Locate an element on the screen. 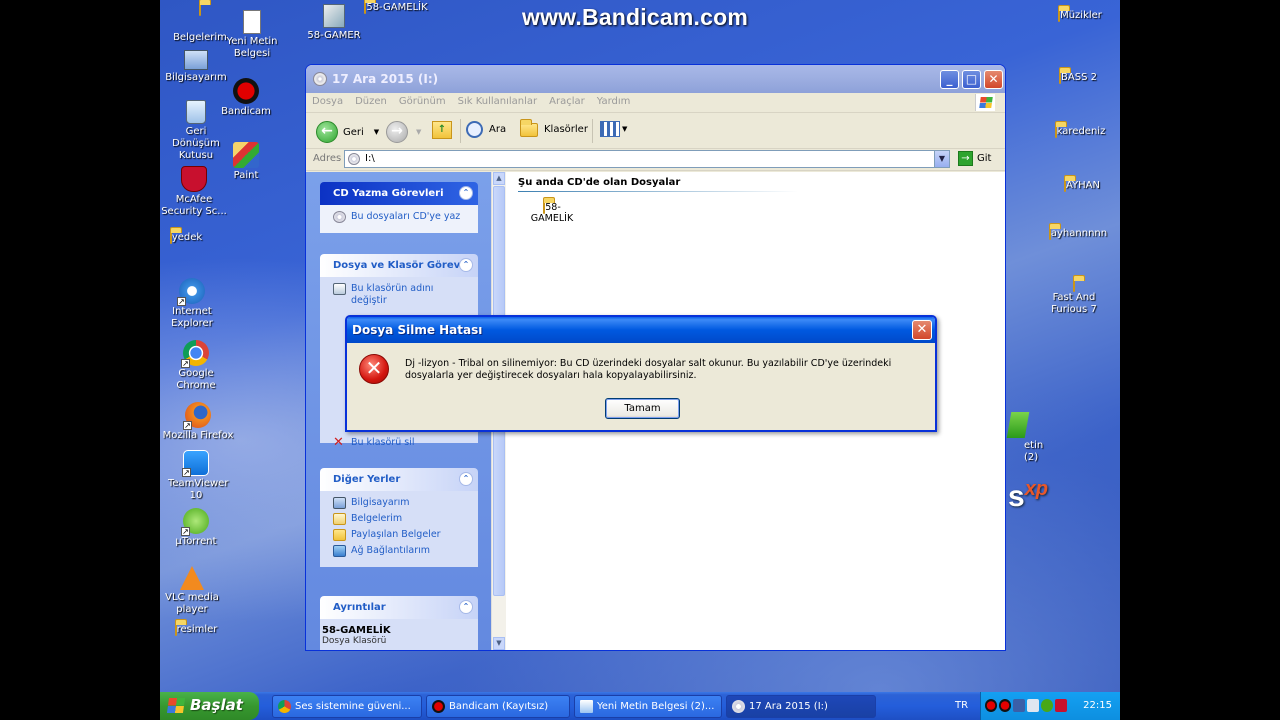 The image size is (1280, 720). language-indicator: TR is located at coordinates (961, 705).